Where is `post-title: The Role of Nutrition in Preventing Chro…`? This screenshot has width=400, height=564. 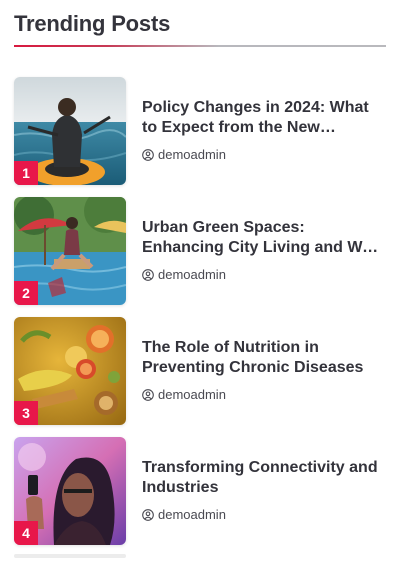 post-title: The Role of Nutrition in Preventing Chro… is located at coordinates (264, 358).